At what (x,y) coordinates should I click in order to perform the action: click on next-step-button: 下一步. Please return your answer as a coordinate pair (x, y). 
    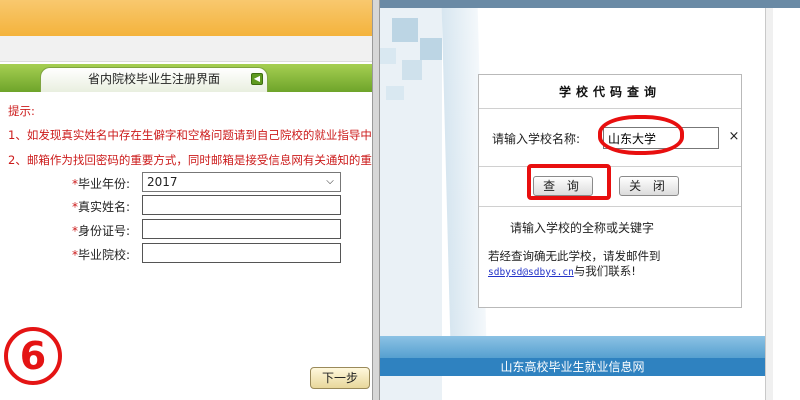
    Looking at the image, I should click on (340, 378).